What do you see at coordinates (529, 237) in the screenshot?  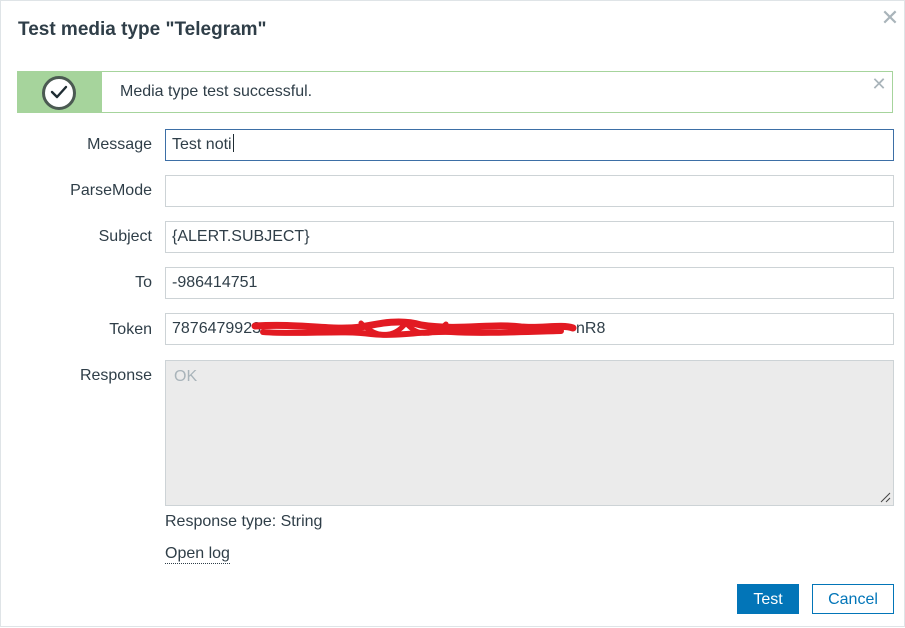 I see `subject-input: {ALERT.SUBJECT}` at bounding box center [529, 237].